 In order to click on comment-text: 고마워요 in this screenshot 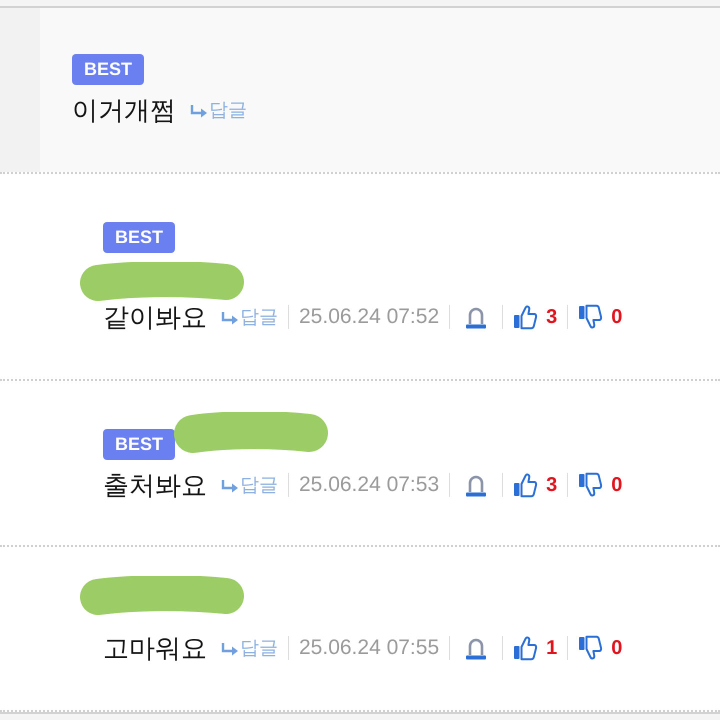, I will do `click(155, 648)`.